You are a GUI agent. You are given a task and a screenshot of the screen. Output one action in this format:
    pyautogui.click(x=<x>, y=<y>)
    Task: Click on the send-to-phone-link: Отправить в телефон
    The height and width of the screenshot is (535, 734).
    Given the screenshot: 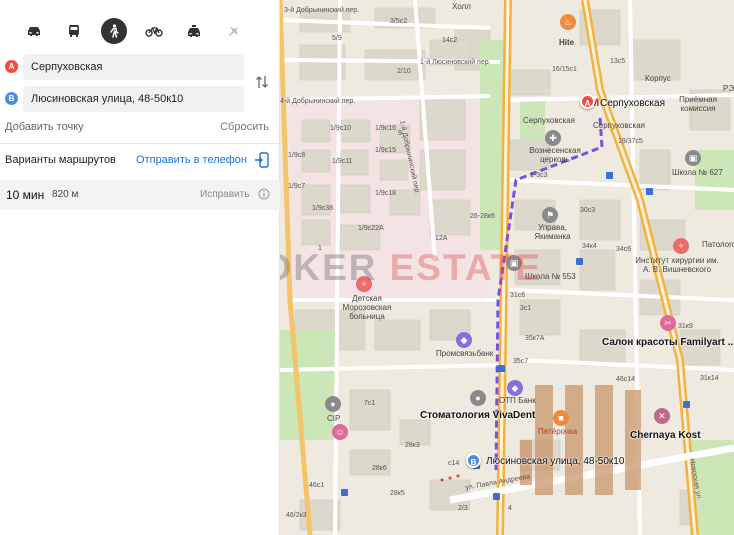 What is the action you would take?
    pyautogui.click(x=202, y=160)
    